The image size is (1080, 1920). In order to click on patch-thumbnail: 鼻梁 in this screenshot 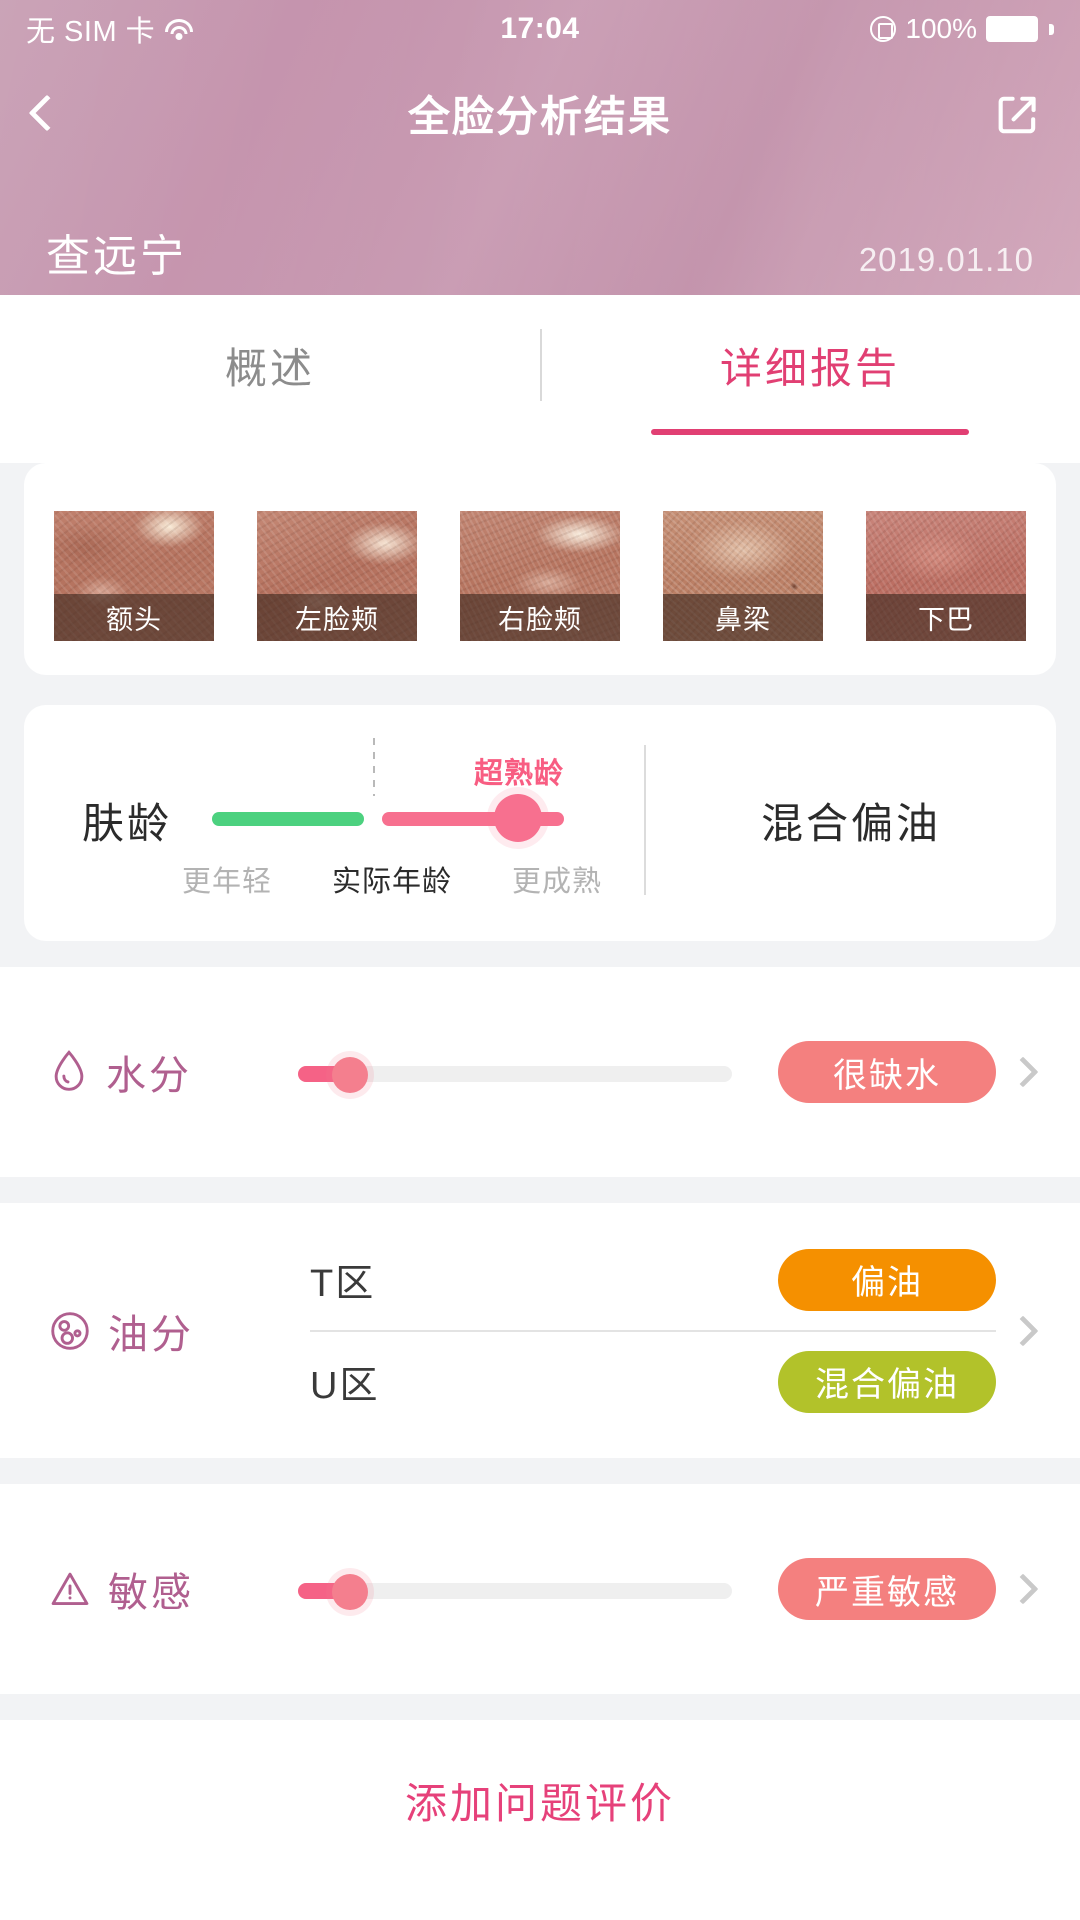, I will do `click(743, 576)`.